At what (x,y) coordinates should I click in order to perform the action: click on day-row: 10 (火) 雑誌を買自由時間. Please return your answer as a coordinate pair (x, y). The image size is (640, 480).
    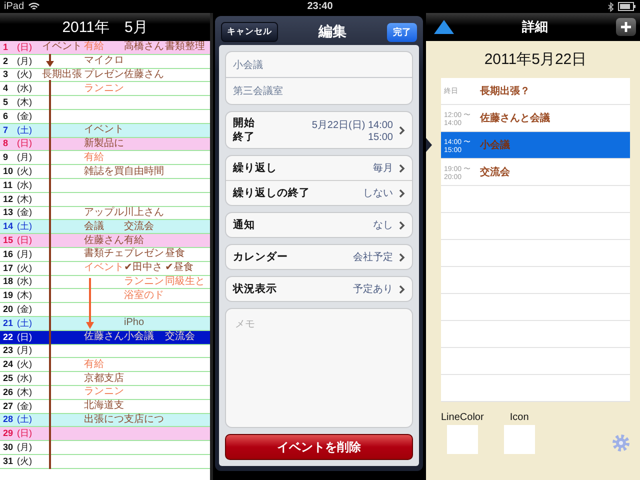
    Looking at the image, I should click on (105, 172).